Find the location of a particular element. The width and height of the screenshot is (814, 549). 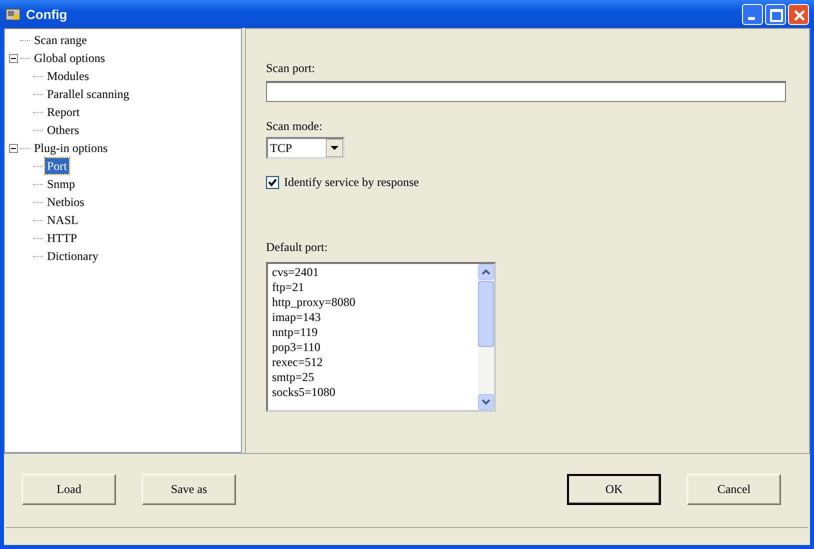

dialog-button: Cancel is located at coordinates (734, 489).